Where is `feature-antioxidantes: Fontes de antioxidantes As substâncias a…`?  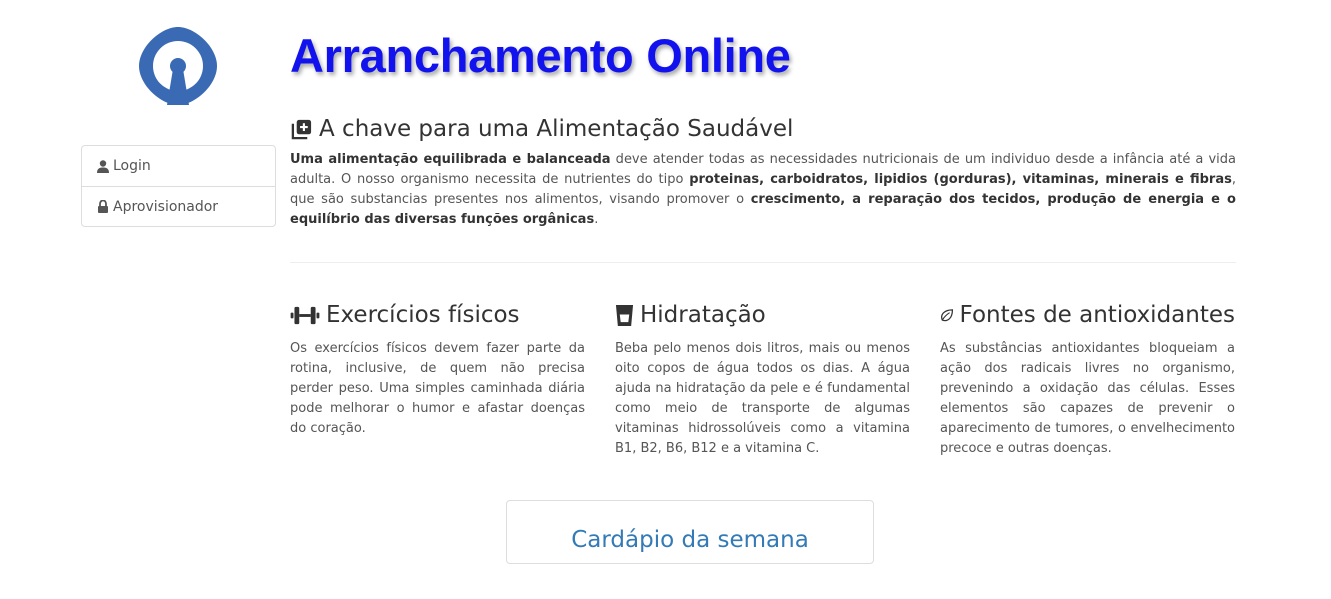
feature-antioxidantes: Fontes de antioxidantes As substâncias a… is located at coordinates (1087, 380).